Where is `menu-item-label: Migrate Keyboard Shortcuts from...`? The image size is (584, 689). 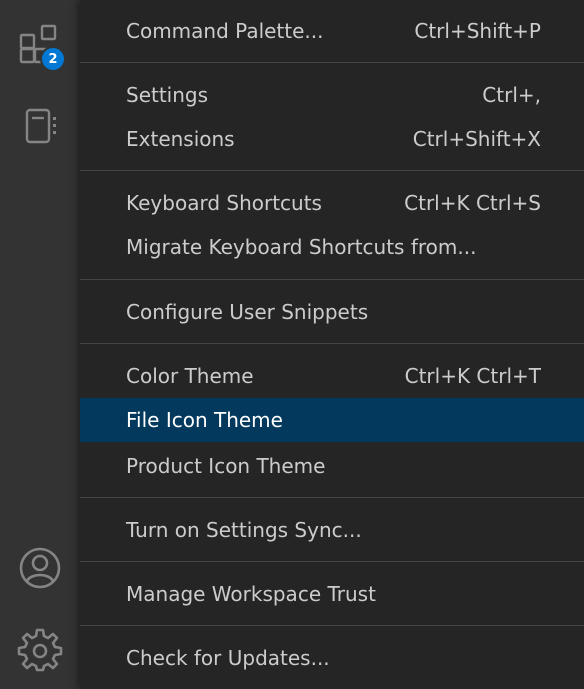
menu-item-label: Migrate Keyboard Shortcuts from... is located at coordinates (301, 247).